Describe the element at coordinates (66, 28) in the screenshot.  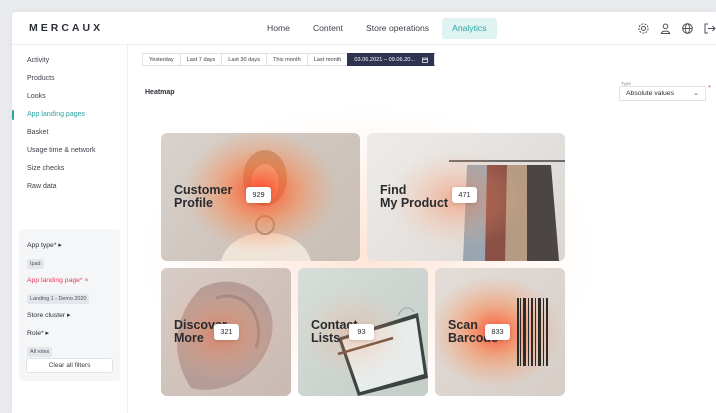
I see `brand-logo: MERCAUX` at that location.